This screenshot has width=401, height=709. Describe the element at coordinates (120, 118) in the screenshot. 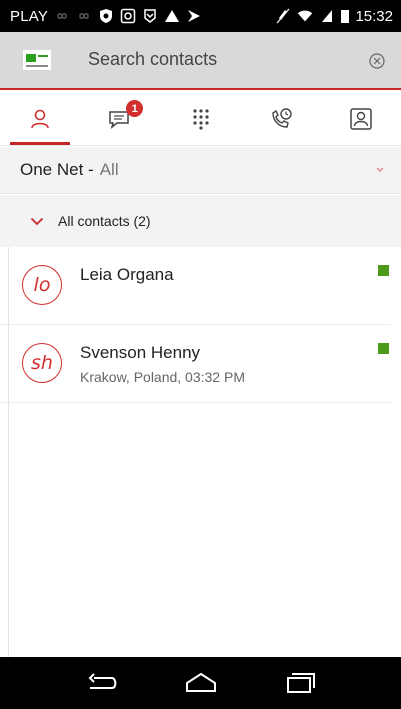

I see `tab-messages: 1` at that location.